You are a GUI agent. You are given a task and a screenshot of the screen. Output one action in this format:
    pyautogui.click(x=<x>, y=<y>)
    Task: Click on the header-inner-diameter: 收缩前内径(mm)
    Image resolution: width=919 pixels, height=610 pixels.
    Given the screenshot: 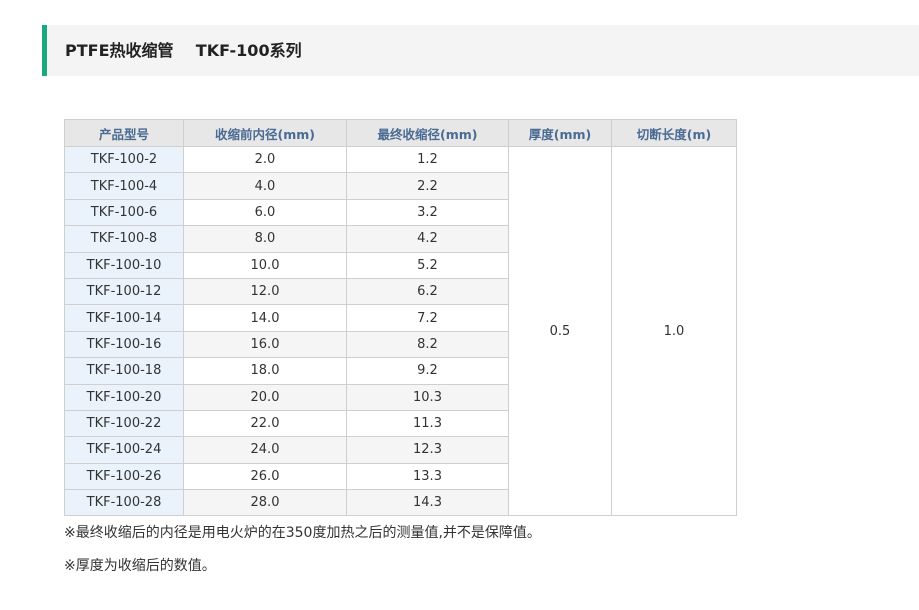 What is the action you would take?
    pyautogui.click(x=265, y=133)
    